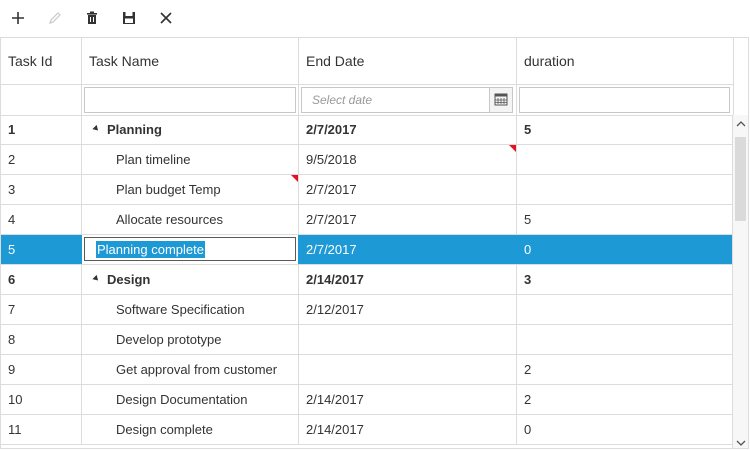 Image resolution: width=750 pixels, height=450 pixels. I want to click on chevron-up-icon, so click(741, 123).